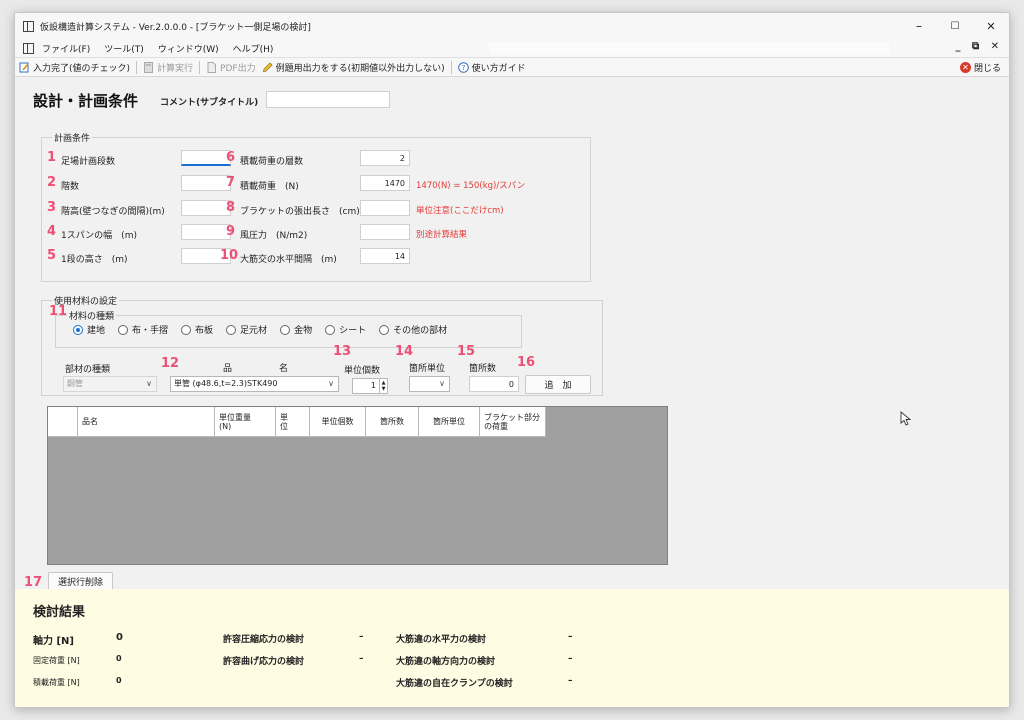 This screenshot has height=720, width=1024. What do you see at coordinates (385, 158) in the screenshot?
I see `load-layers-input: 2` at bounding box center [385, 158].